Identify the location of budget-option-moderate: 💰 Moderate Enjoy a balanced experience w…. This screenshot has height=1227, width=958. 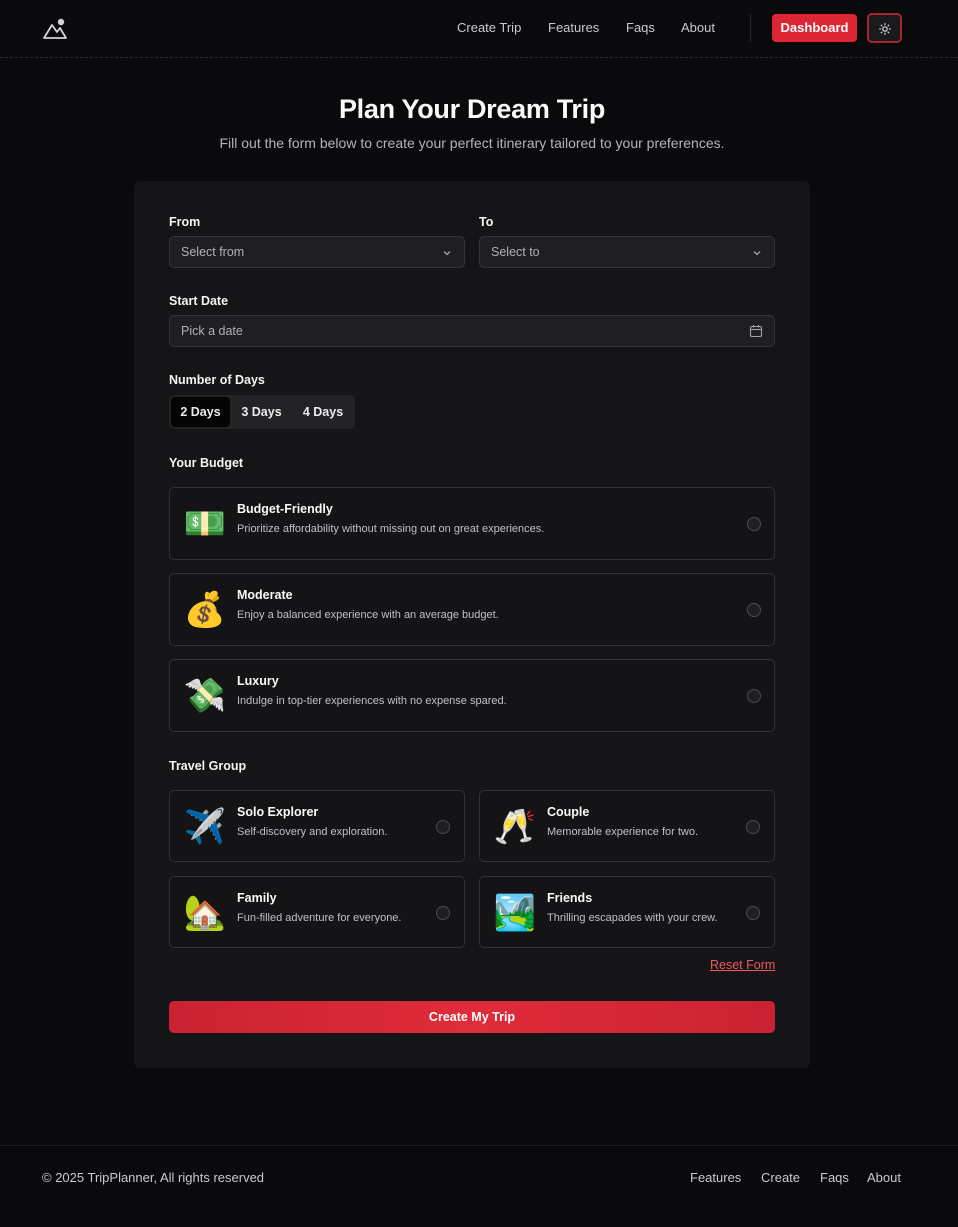
(472, 609).